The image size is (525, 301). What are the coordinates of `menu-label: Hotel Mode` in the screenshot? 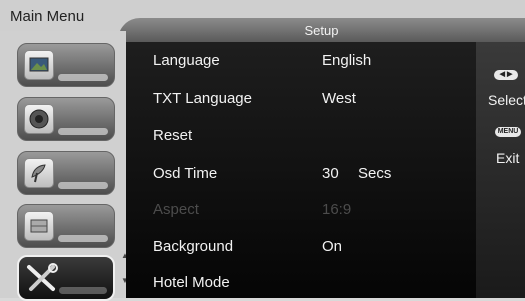 It's located at (191, 282).